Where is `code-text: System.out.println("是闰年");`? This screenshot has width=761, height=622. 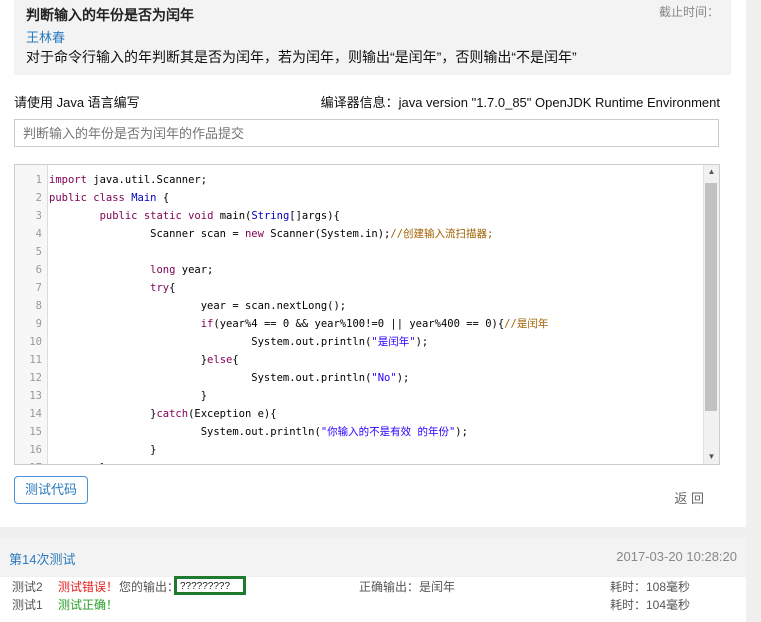
code-text: System.out.println("是闰年"); is located at coordinates (238, 342).